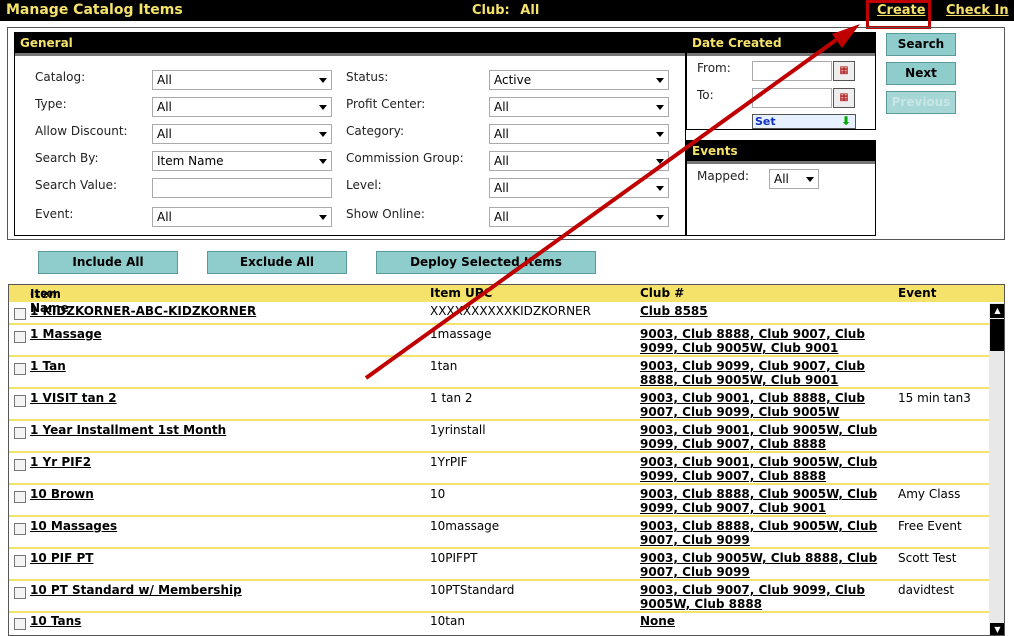 The height and width of the screenshot is (636, 1014). I want to click on catalog-select: All, so click(242, 80).